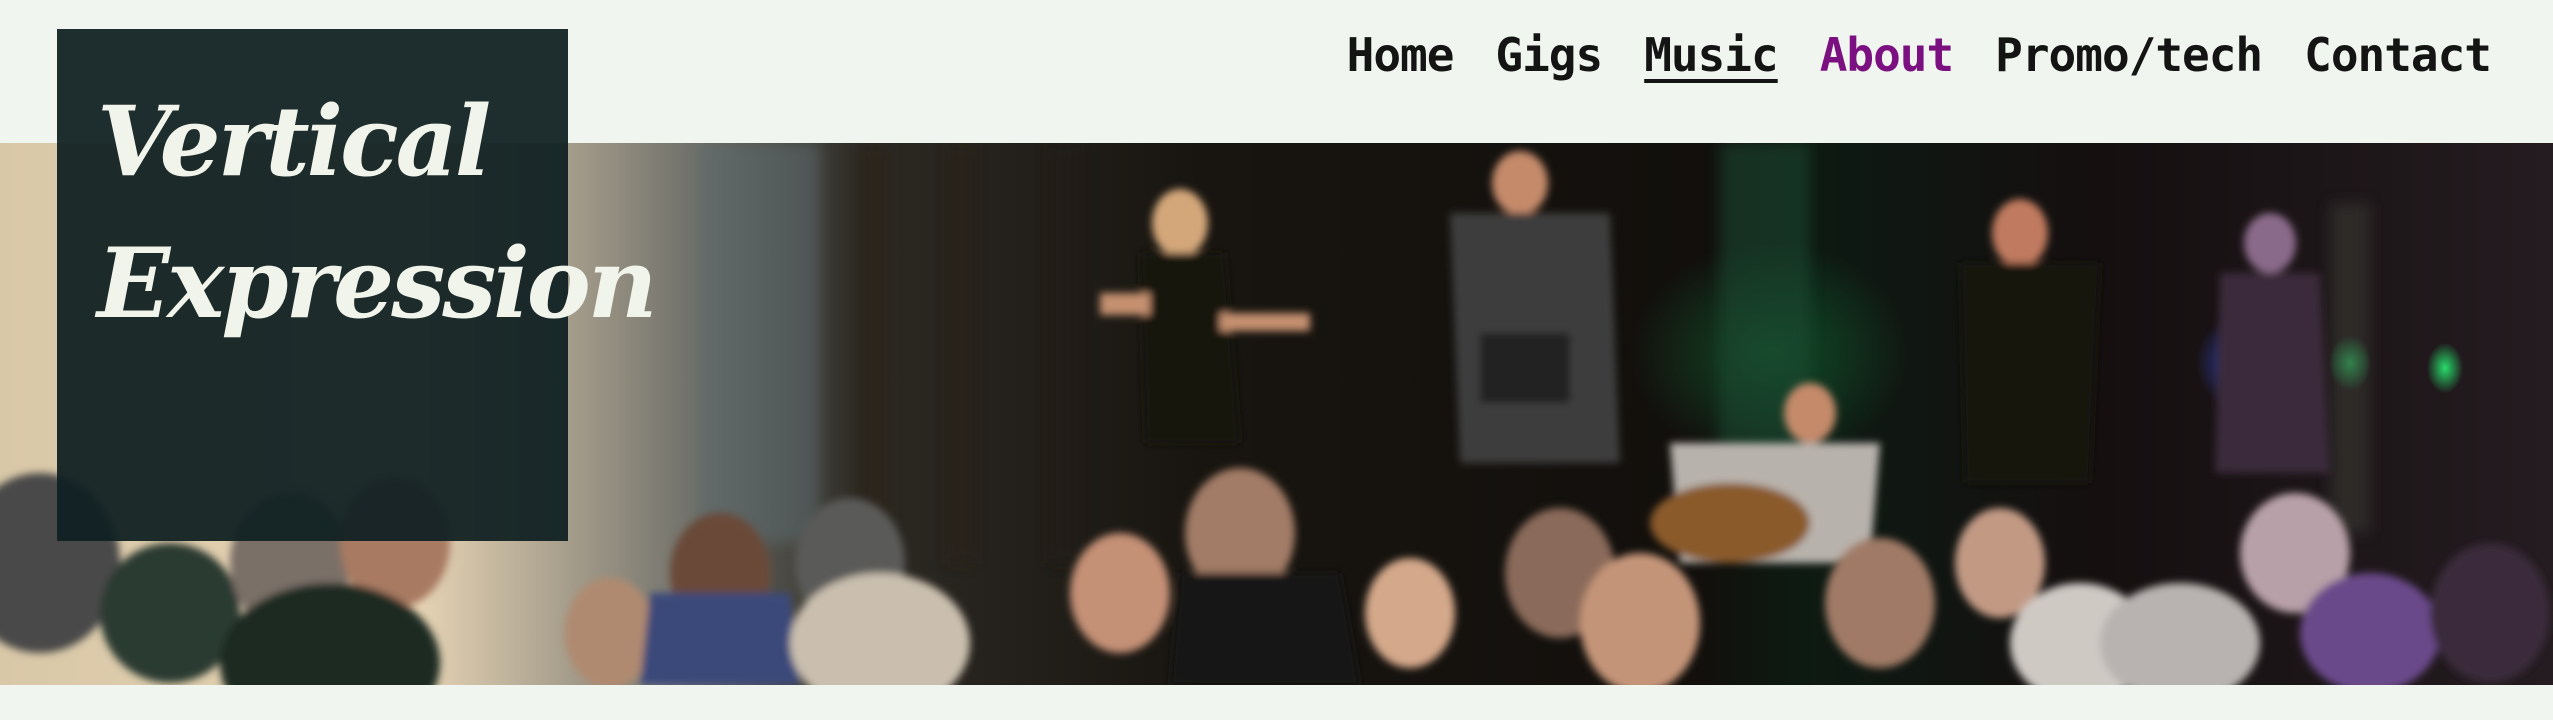 This screenshot has width=2553, height=720. I want to click on nav-about-link: About, so click(1887, 55).